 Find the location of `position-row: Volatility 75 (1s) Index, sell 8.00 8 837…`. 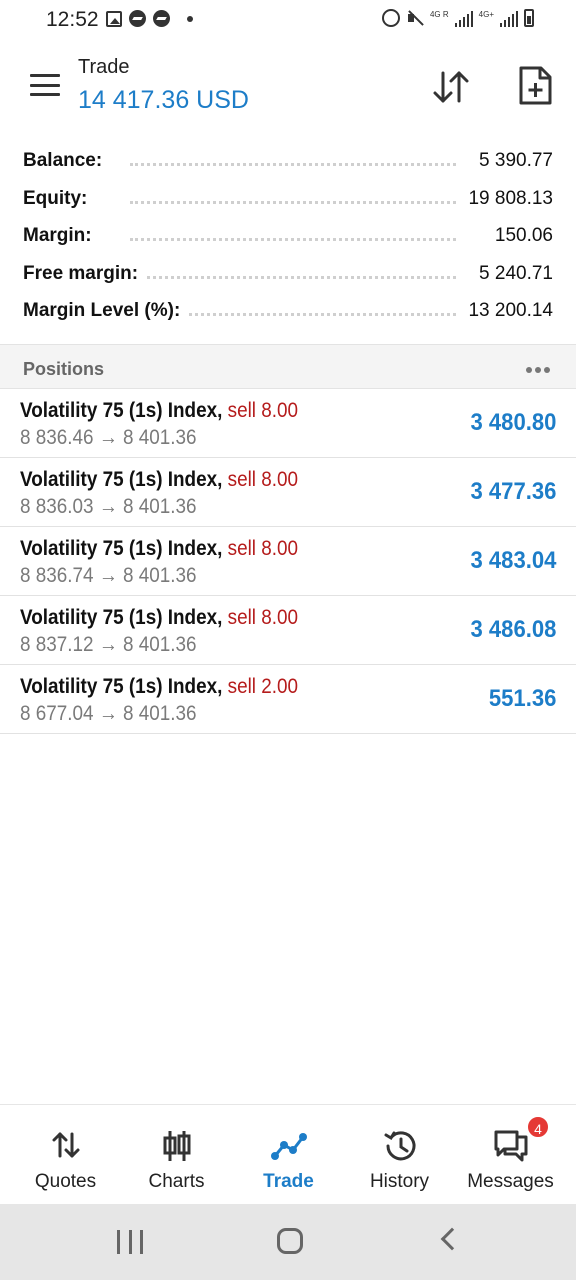

position-row: Volatility 75 (1s) Index, sell 8.00 8 837… is located at coordinates (288, 630).